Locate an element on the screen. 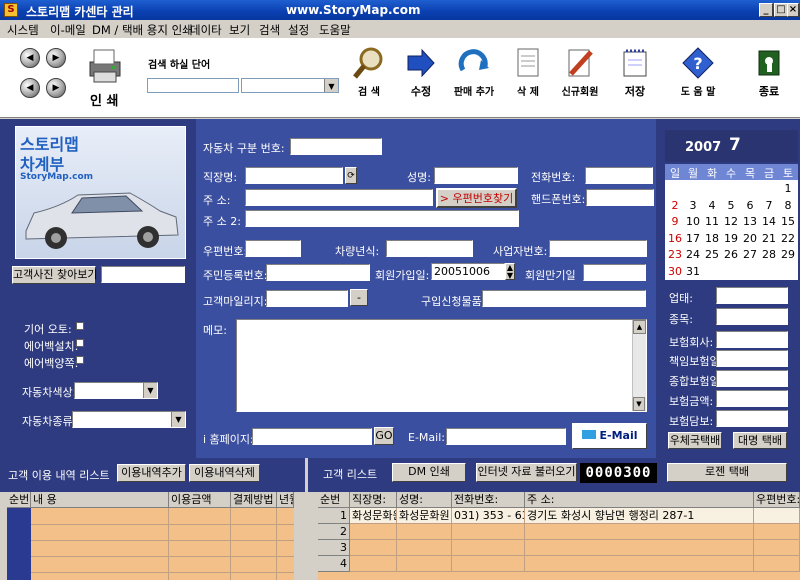 The width and height of the screenshot is (800, 580). customer-row-number: 4 is located at coordinates (334, 564).